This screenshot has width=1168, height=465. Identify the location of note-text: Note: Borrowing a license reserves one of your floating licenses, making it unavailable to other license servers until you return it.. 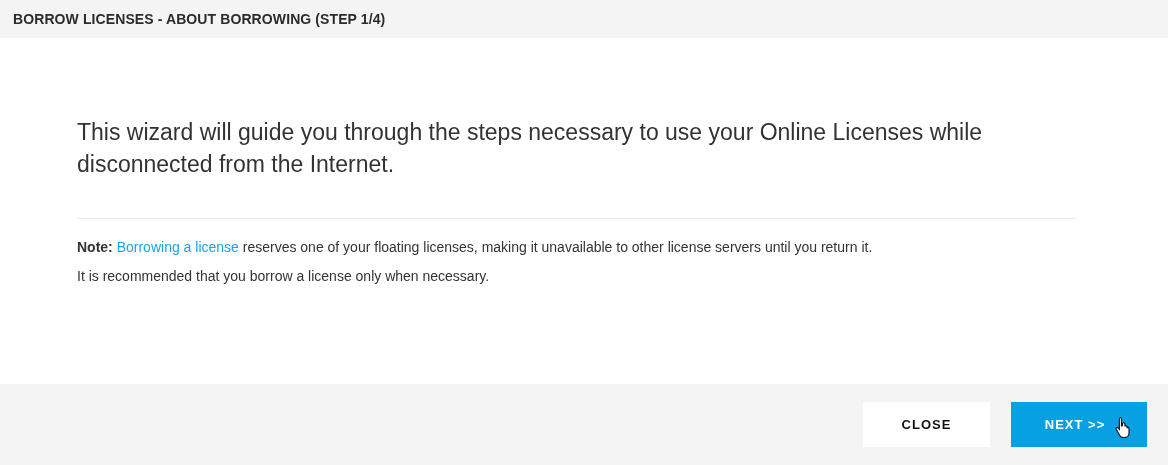
(475, 247).